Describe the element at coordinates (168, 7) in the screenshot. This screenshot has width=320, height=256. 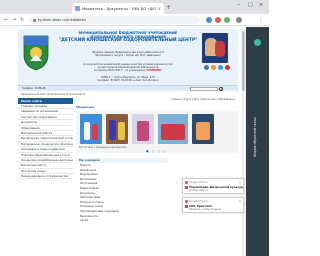
I see `new-tab-button: +` at that location.